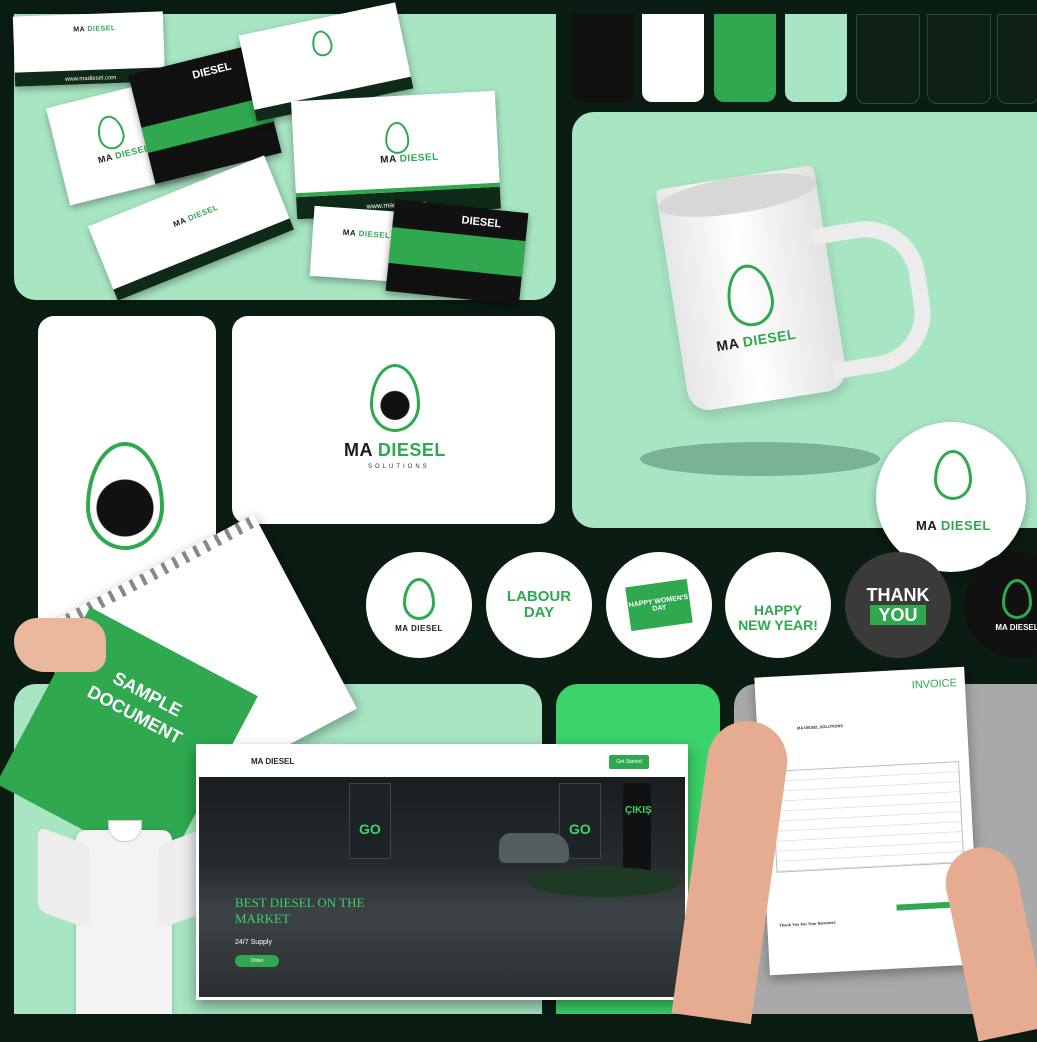 The height and width of the screenshot is (1042, 1037). I want to click on logo-wordmark: MA DIESEL, so click(395, 450).